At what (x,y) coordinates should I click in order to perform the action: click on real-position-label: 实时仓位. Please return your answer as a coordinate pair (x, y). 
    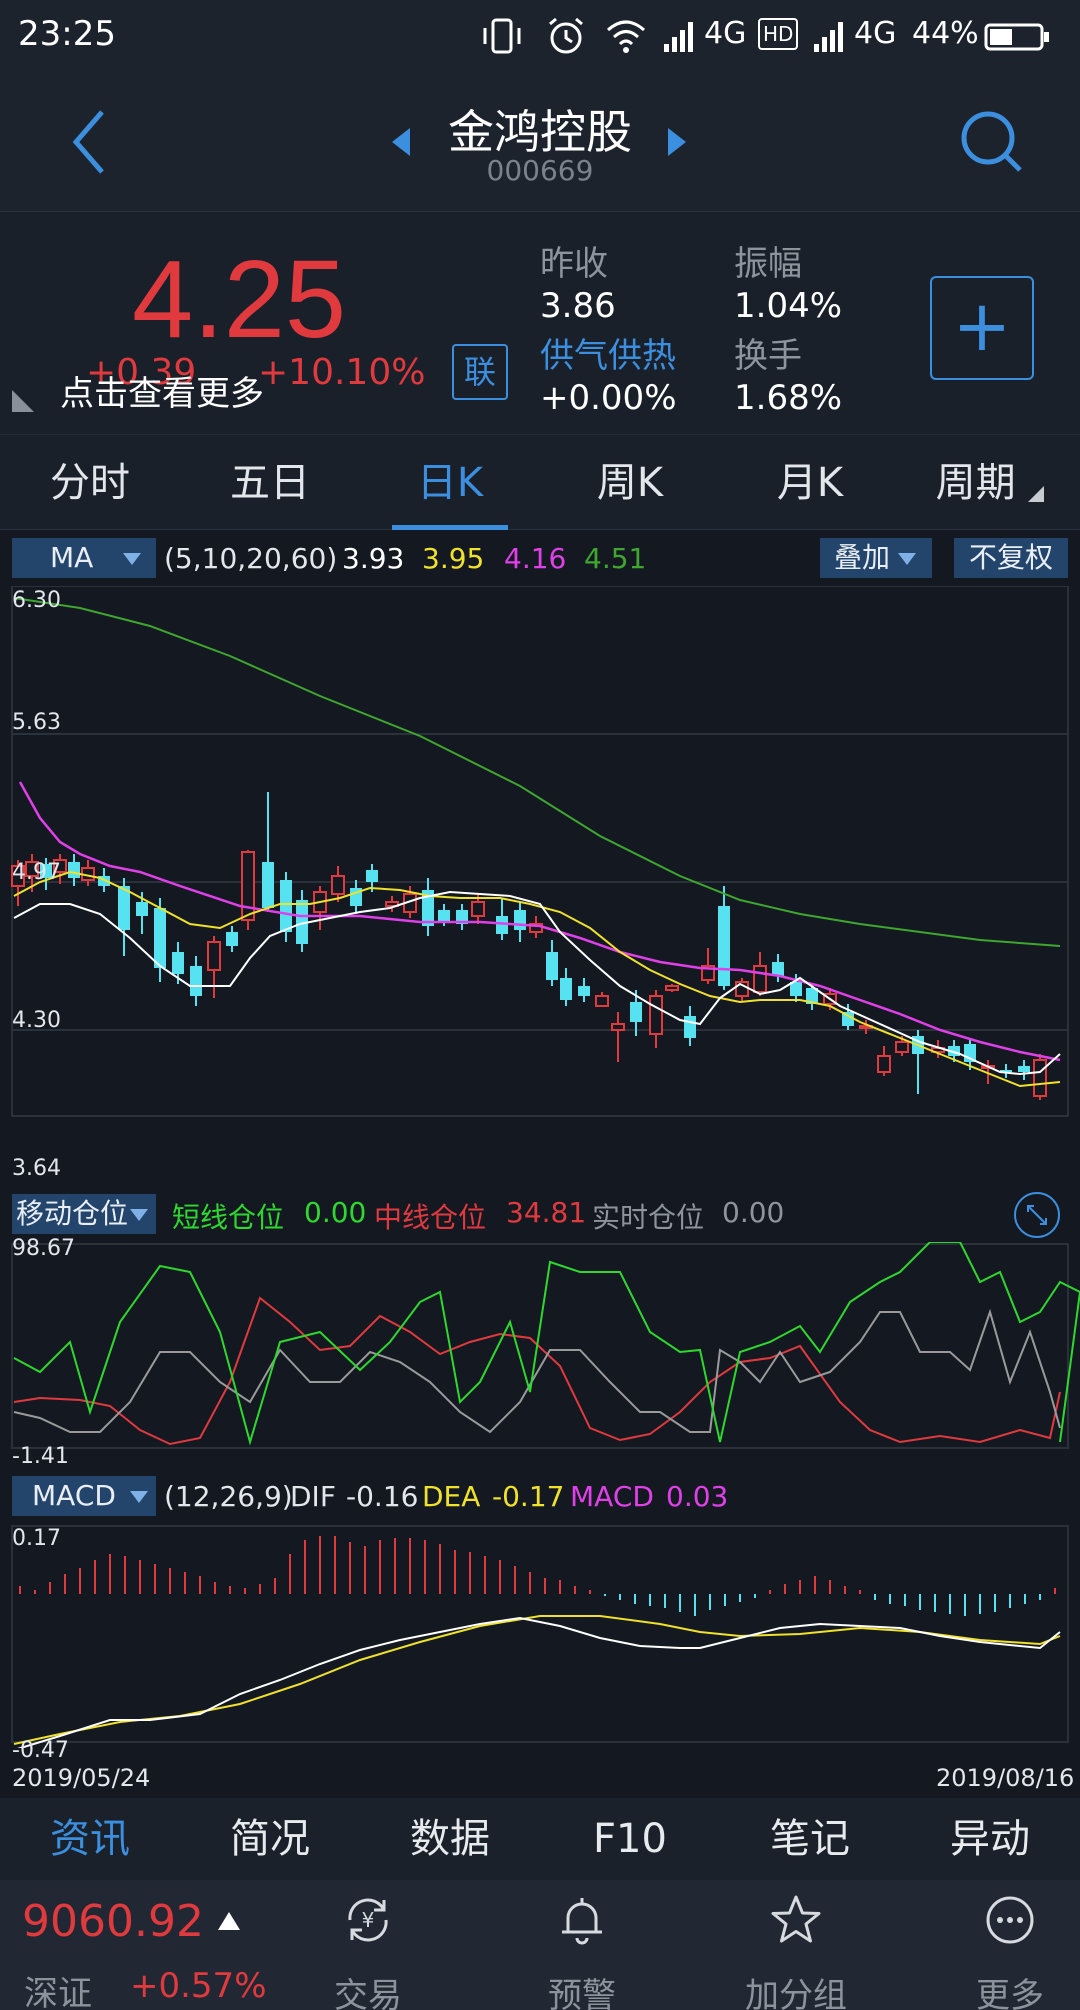
    Looking at the image, I should click on (648, 1217).